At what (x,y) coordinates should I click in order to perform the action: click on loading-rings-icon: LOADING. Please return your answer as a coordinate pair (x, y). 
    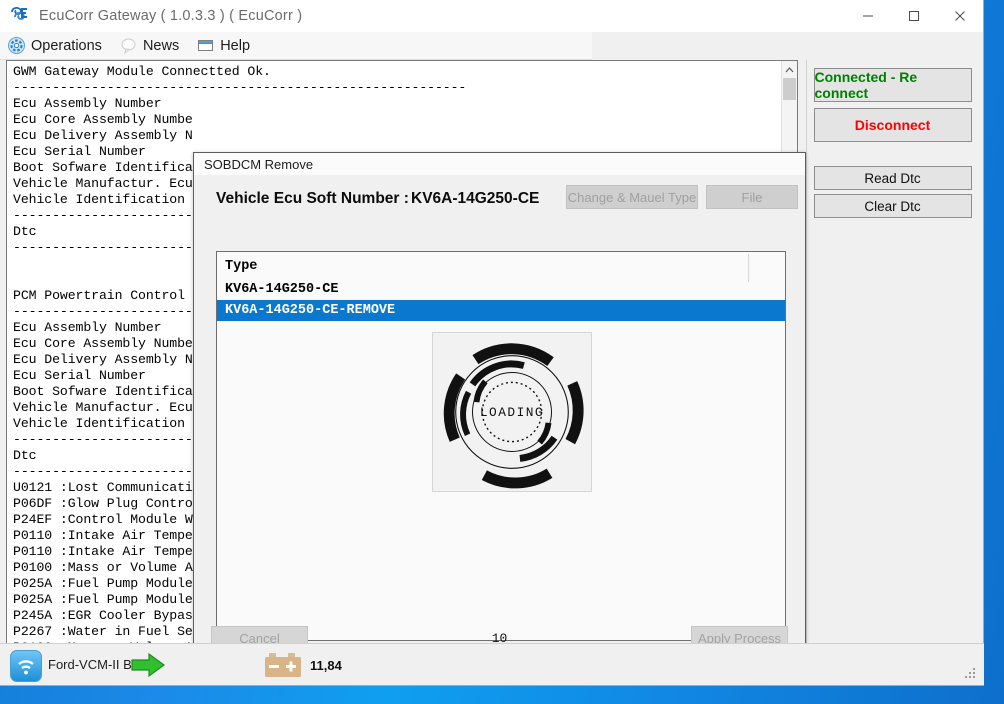
    Looking at the image, I should click on (513, 416).